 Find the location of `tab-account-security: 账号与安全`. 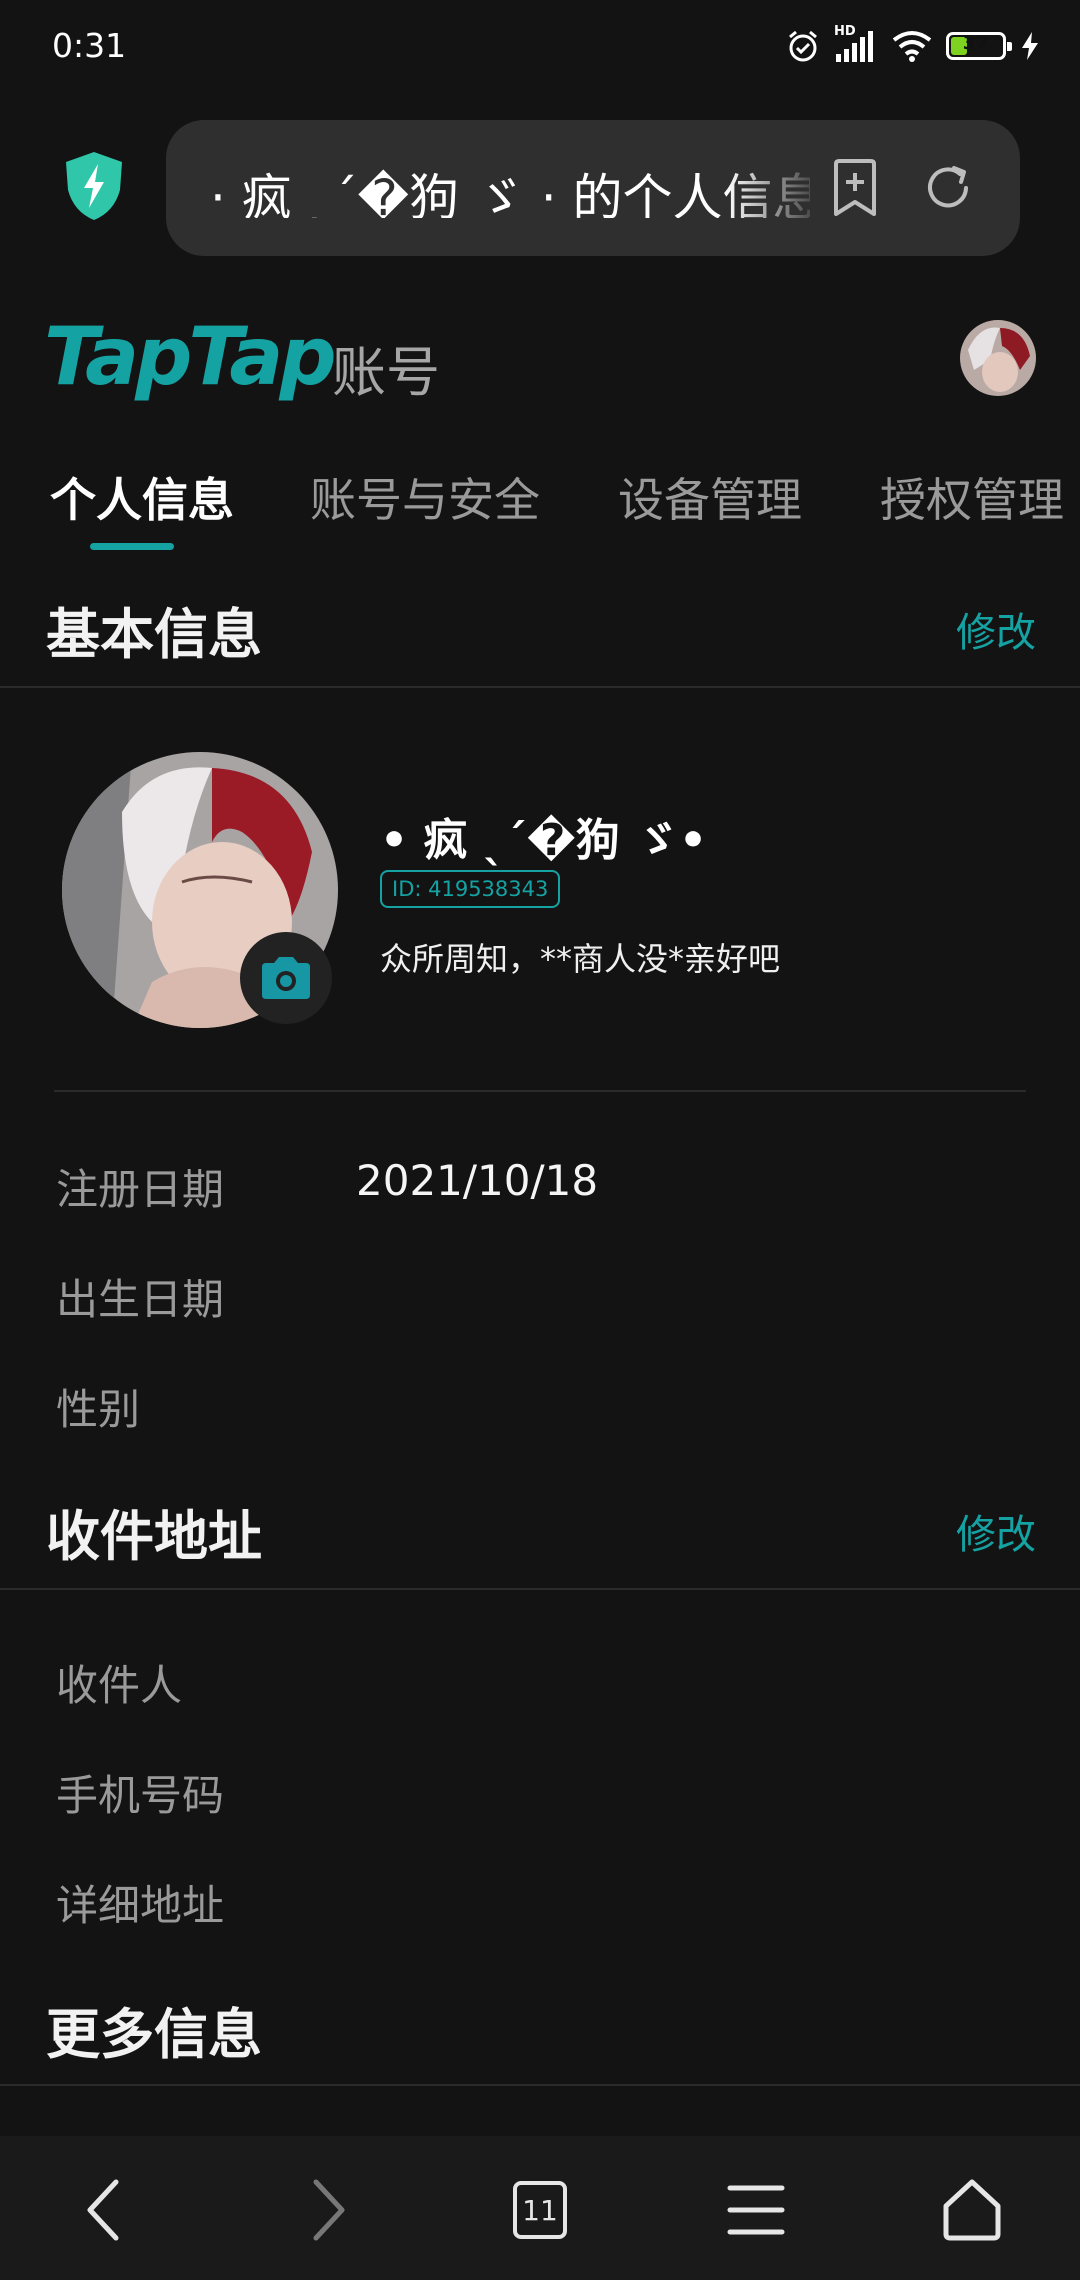

tab-account-security: 账号与安全 is located at coordinates (425, 497).